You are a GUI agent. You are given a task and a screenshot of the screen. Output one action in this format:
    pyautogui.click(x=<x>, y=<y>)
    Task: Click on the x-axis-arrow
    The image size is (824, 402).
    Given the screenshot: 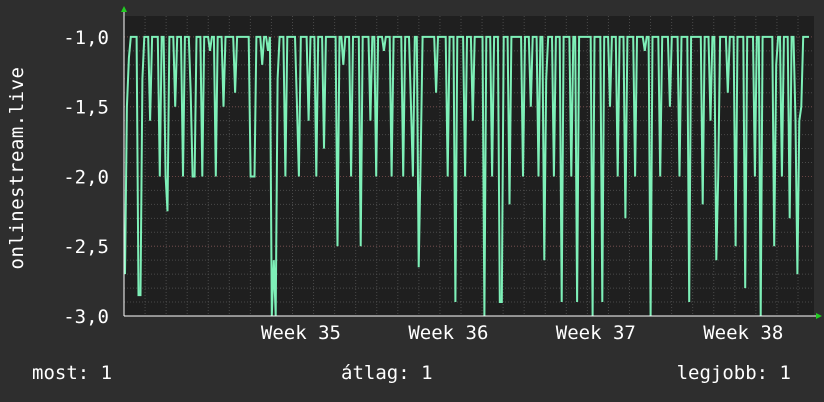 What is the action you would take?
    pyautogui.click(x=819, y=316)
    